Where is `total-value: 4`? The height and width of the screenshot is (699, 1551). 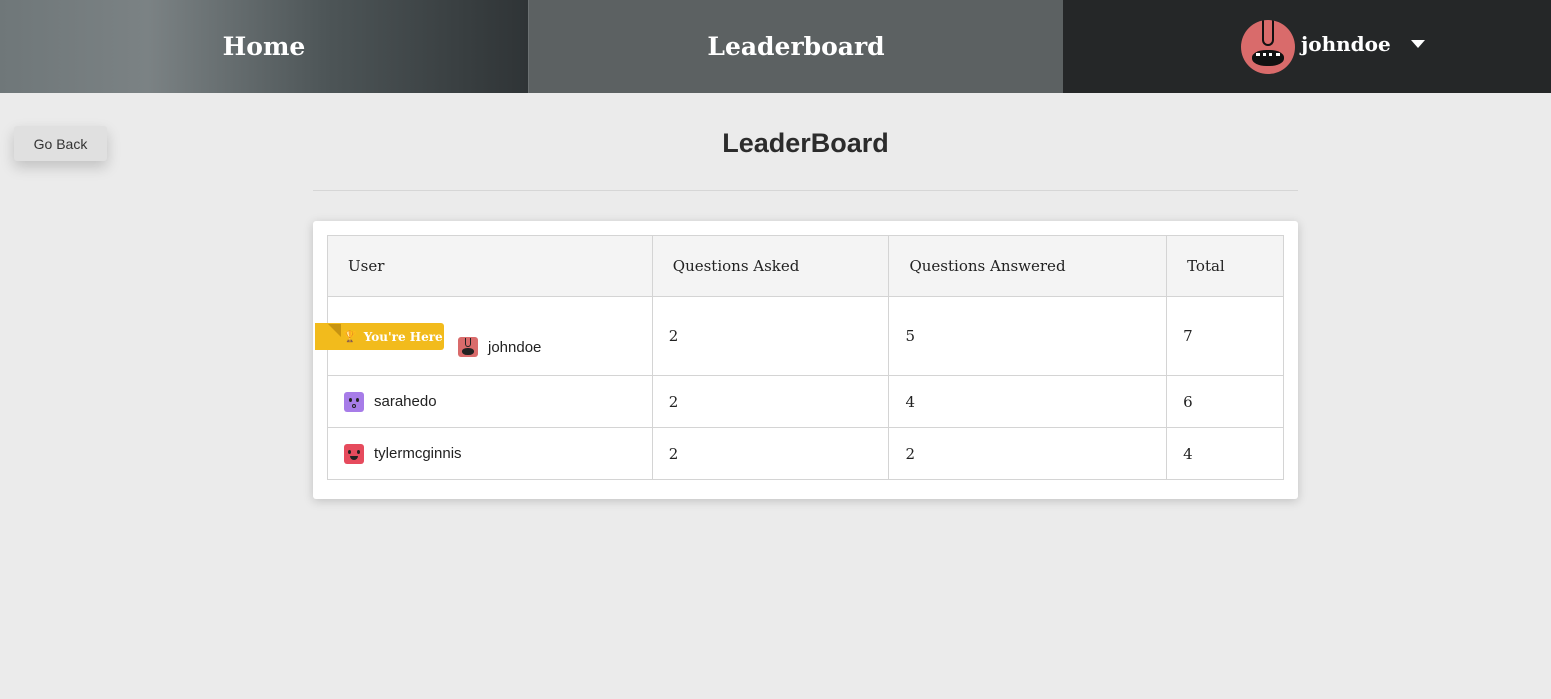 total-value: 4 is located at coordinates (1225, 453).